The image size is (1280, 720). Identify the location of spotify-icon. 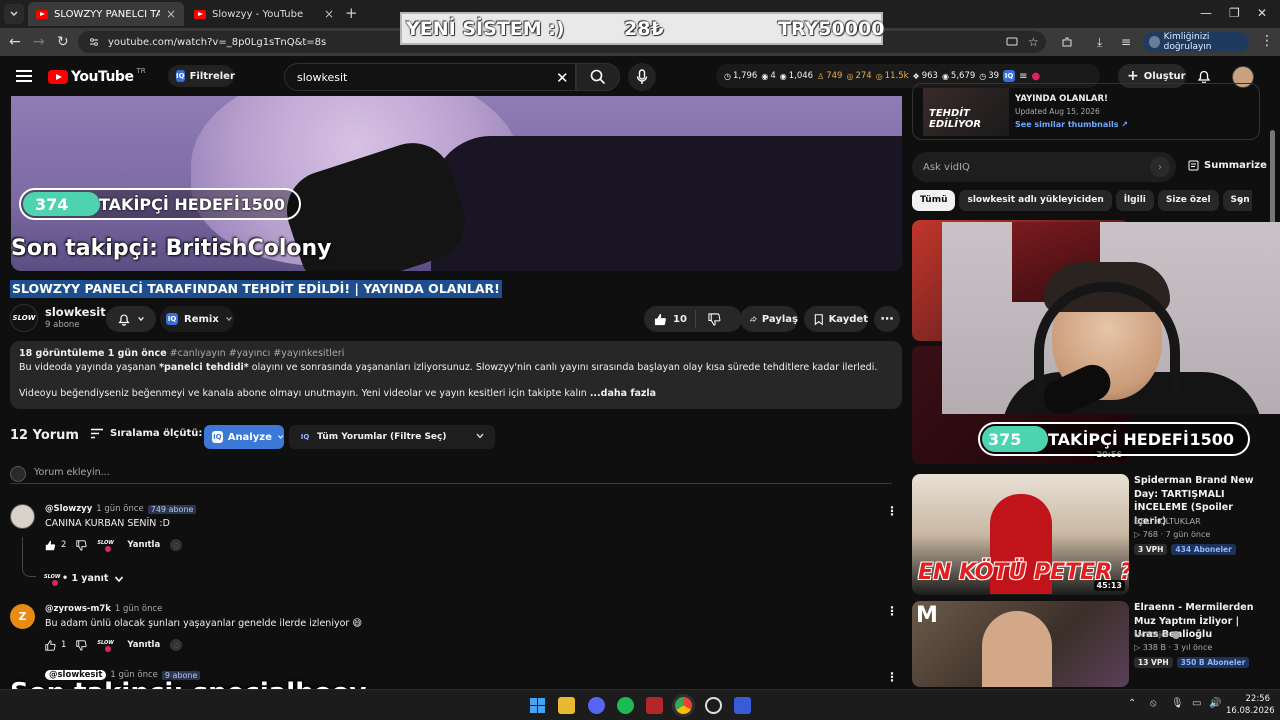
(625, 705).